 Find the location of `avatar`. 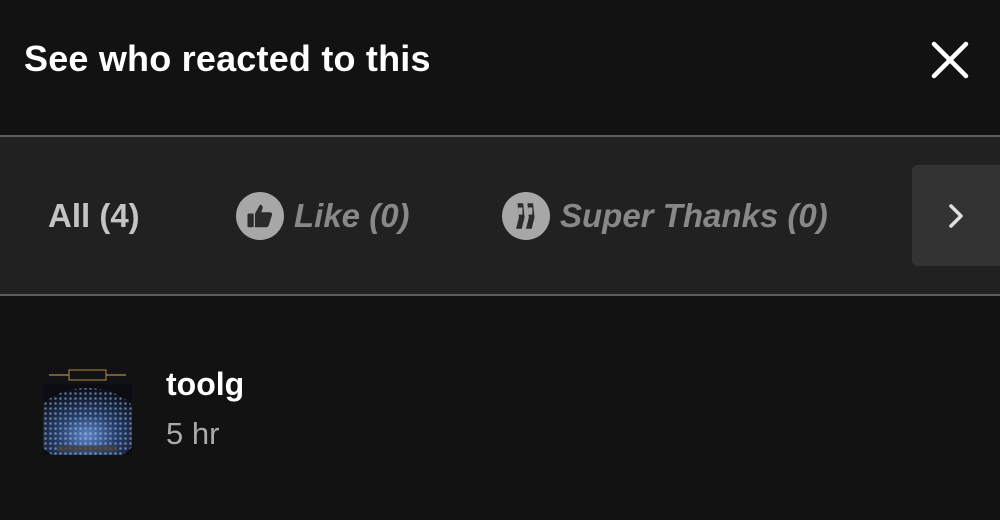

avatar is located at coordinates (87, 410).